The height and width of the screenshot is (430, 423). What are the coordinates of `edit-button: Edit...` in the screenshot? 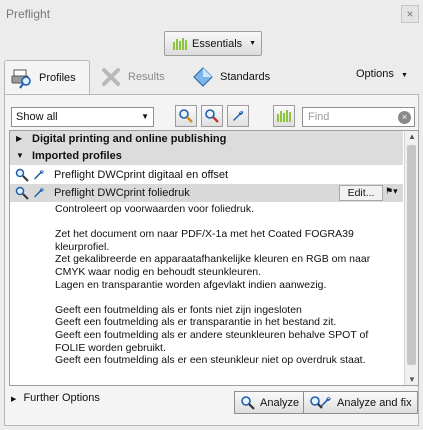 It's located at (361, 193).